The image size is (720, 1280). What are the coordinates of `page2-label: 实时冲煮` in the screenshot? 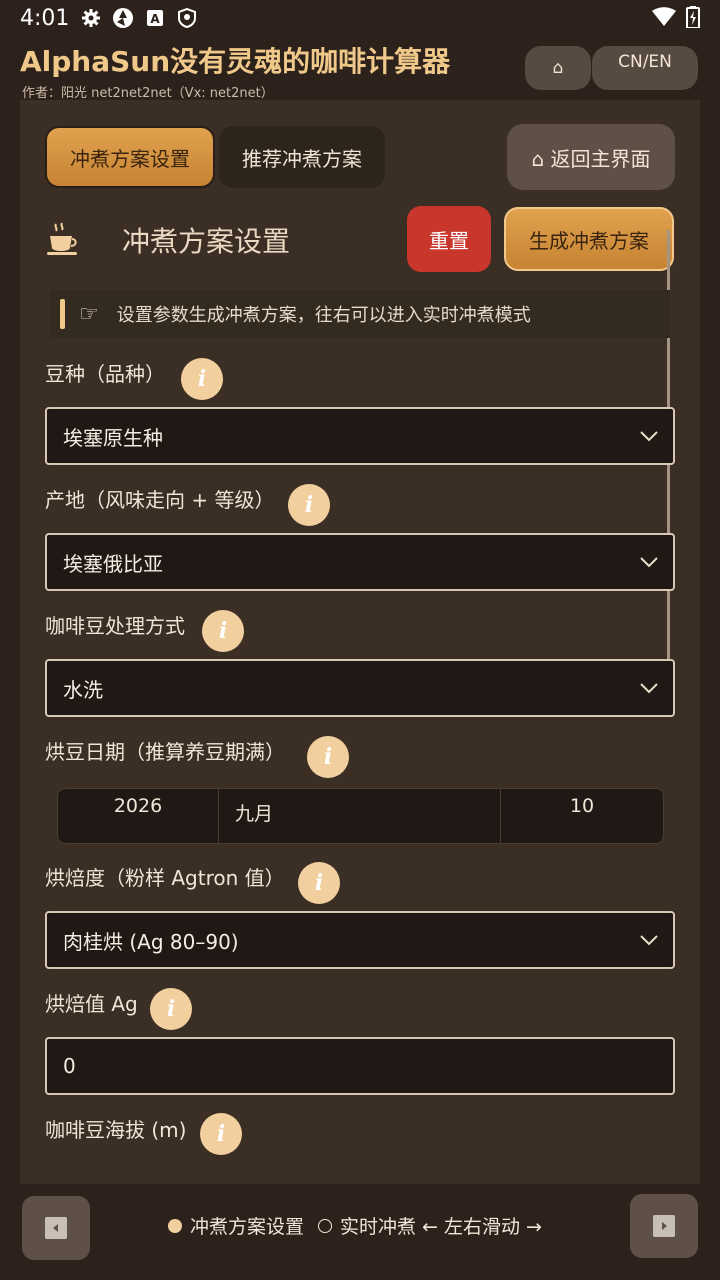 It's located at (378, 1227).